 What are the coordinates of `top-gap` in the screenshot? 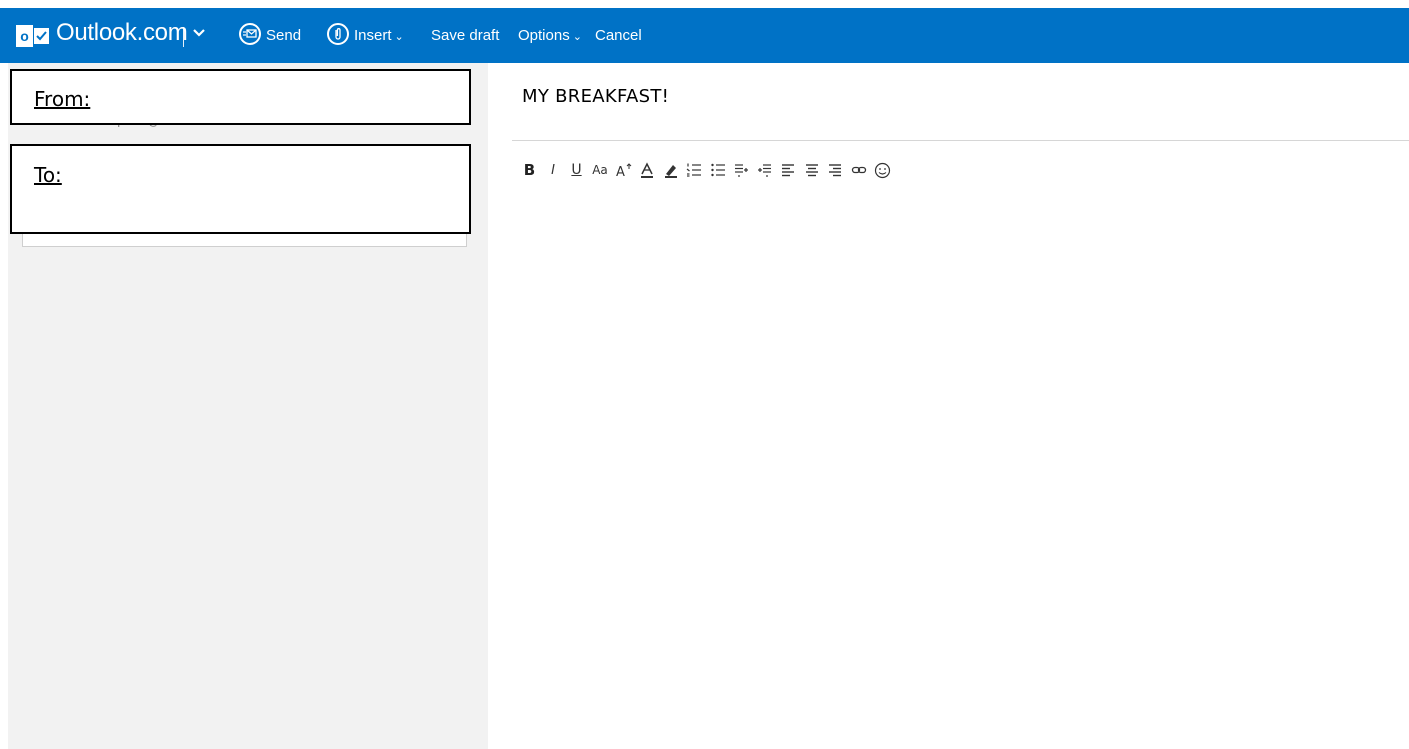 It's located at (704, 4).